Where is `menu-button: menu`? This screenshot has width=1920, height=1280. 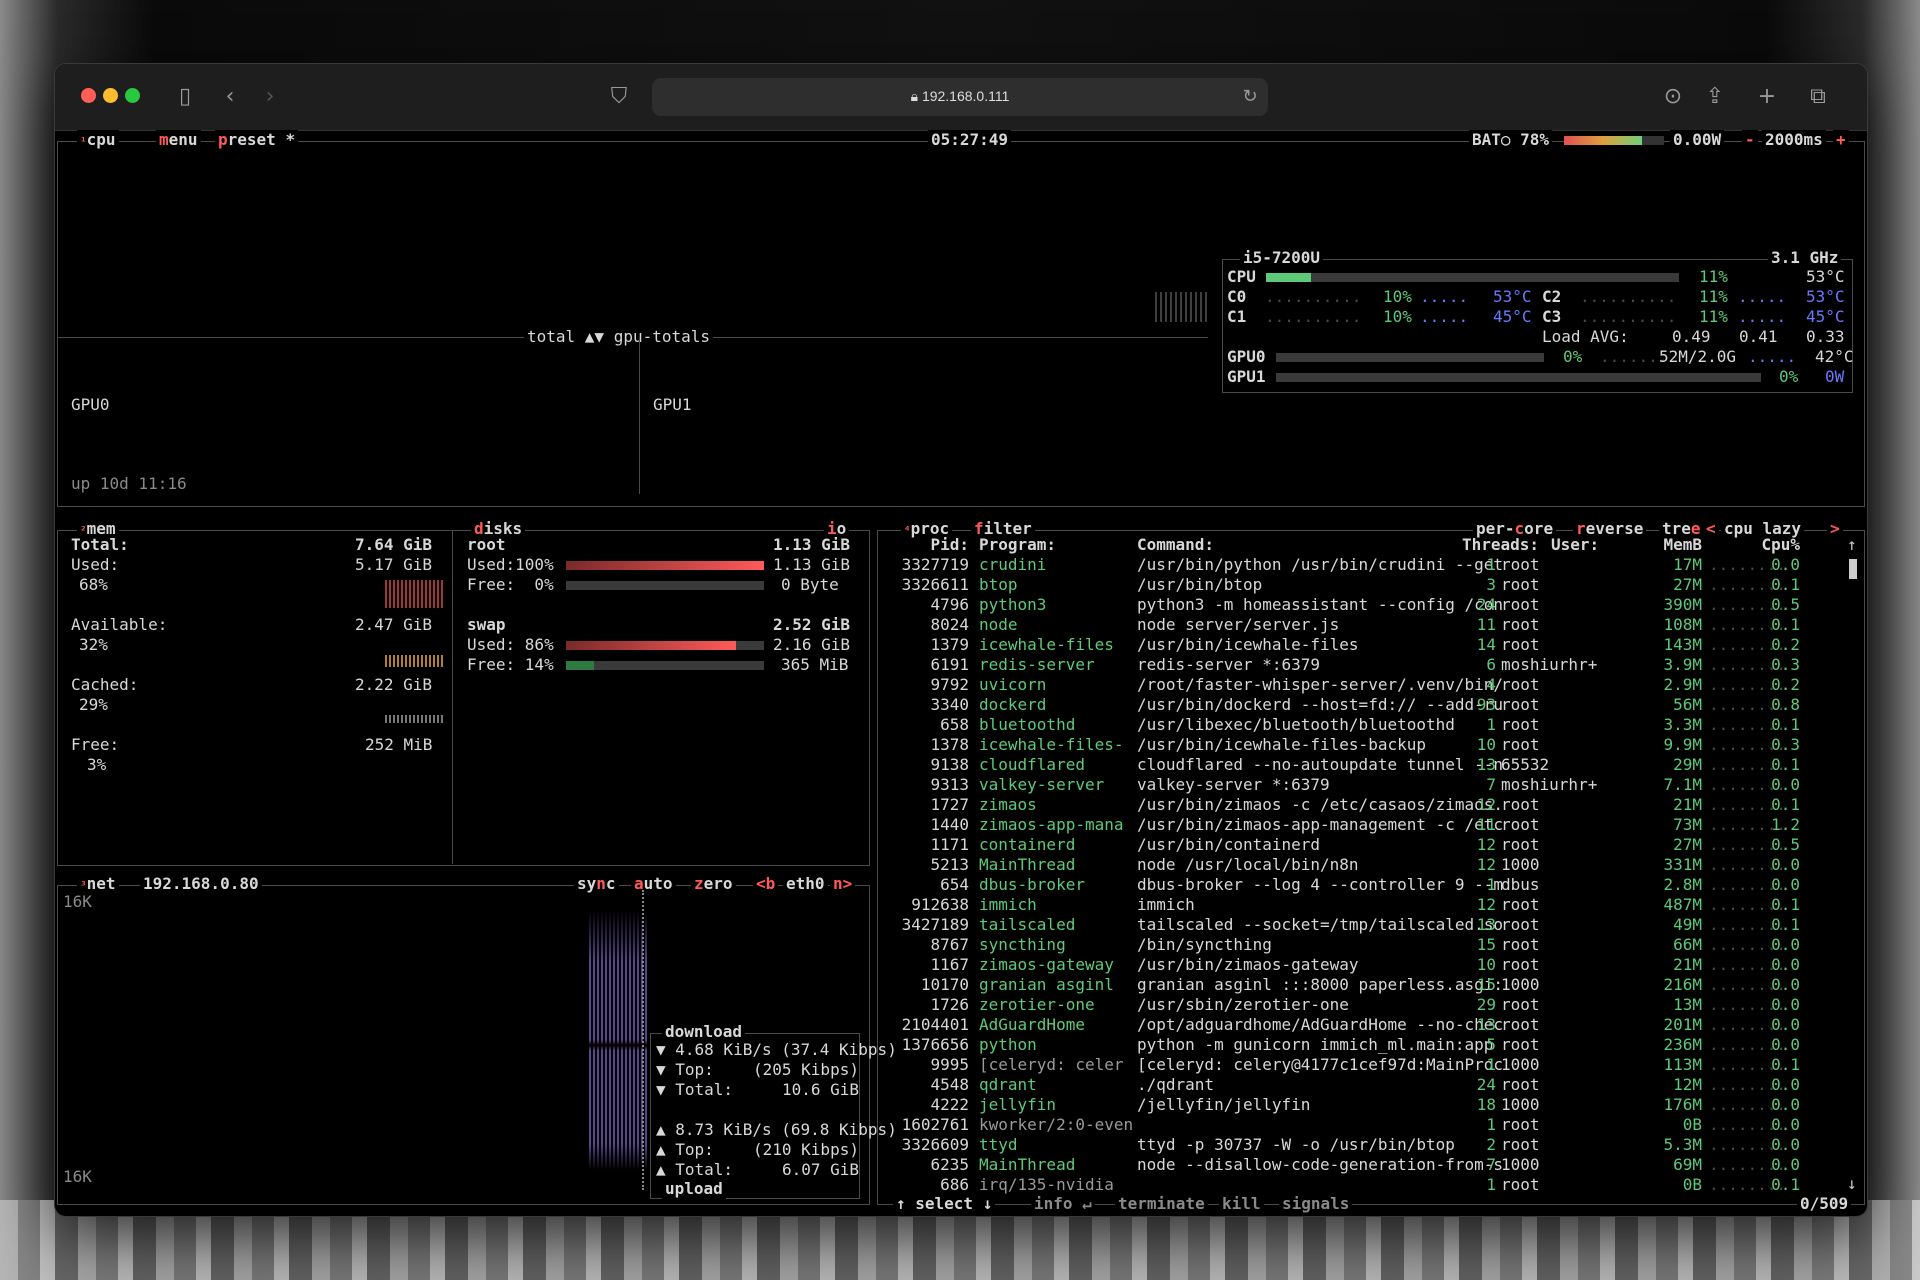 menu-button: menu is located at coordinates (178, 140).